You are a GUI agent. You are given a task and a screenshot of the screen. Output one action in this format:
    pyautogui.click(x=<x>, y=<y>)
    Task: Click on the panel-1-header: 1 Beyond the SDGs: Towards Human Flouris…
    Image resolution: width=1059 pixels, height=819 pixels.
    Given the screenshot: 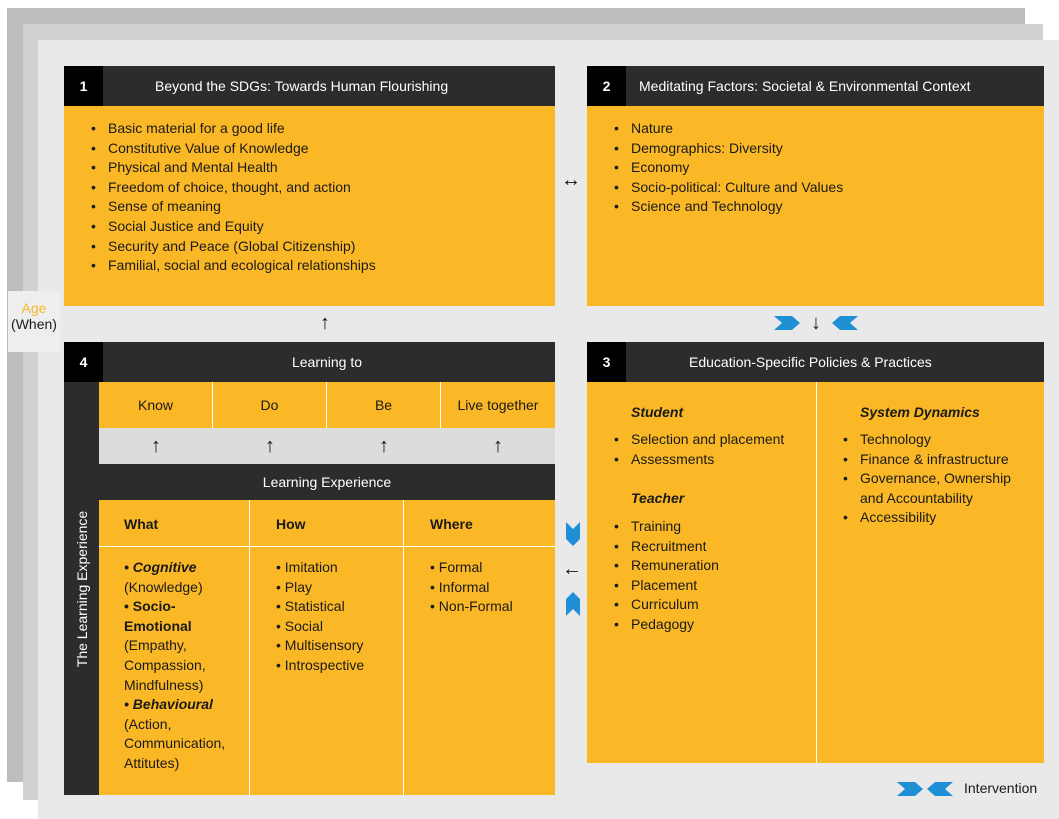 What is the action you would take?
    pyautogui.click(x=309, y=86)
    